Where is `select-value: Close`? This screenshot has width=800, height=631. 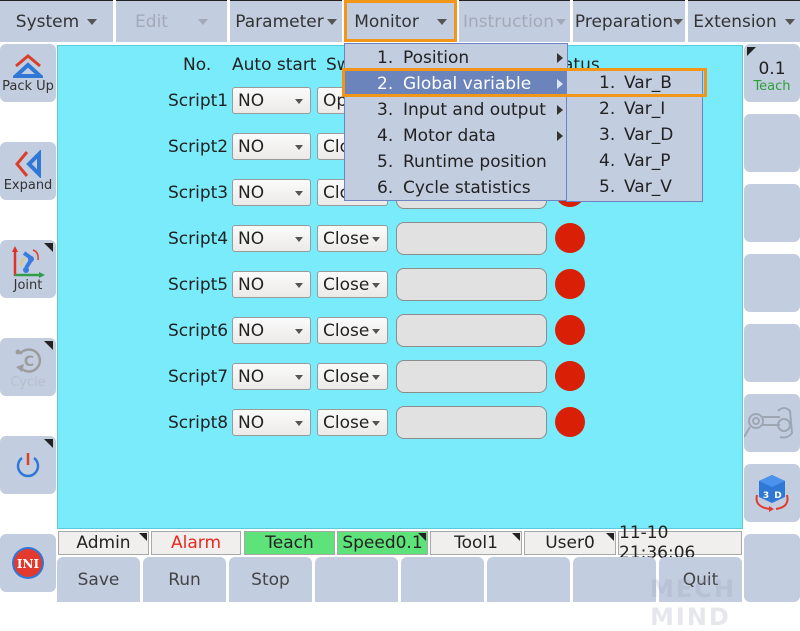
select-value: Close is located at coordinates (346, 238).